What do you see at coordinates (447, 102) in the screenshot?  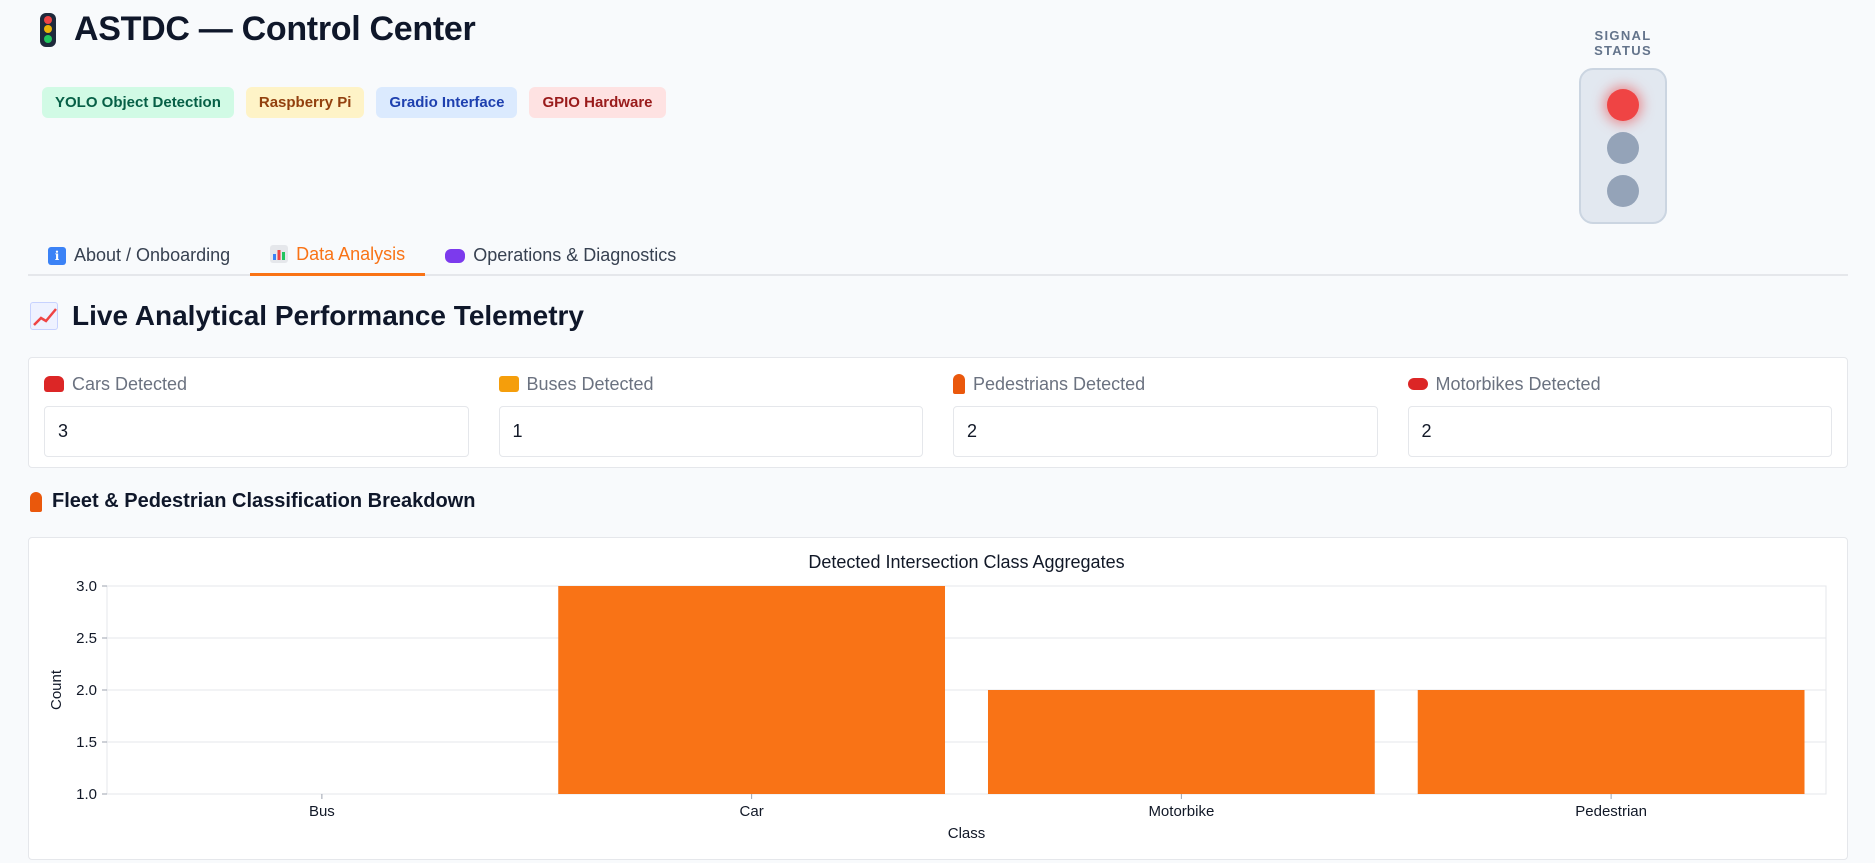 I see `badge-gradio: Gradio Interface` at bounding box center [447, 102].